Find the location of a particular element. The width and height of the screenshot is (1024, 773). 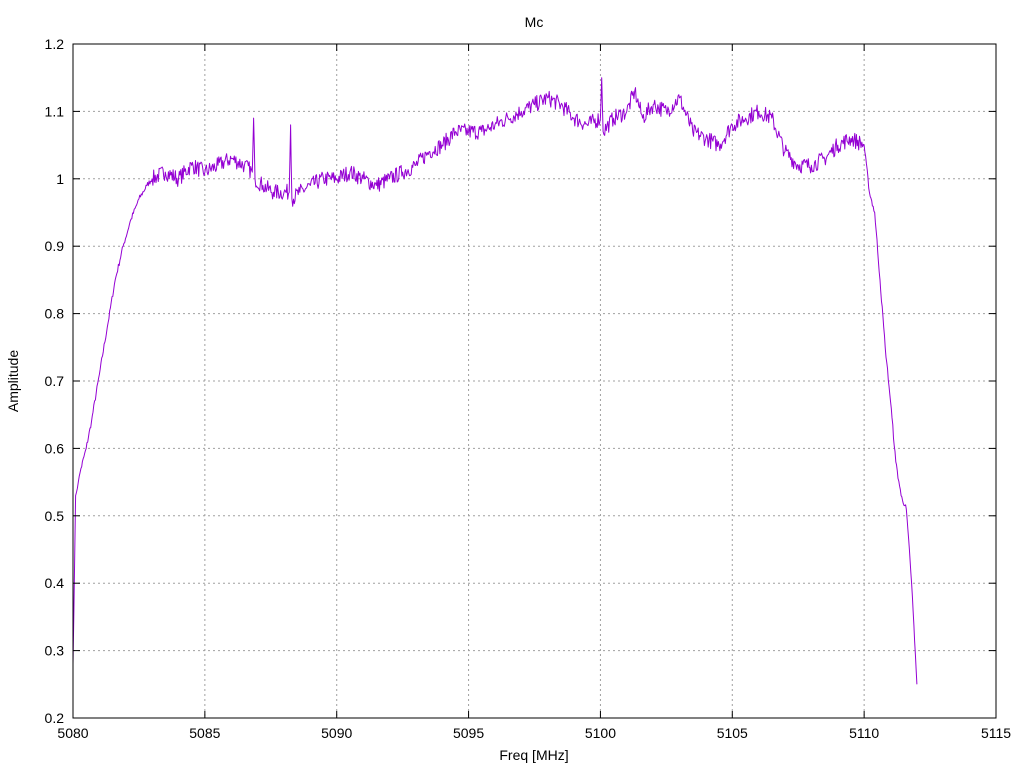

y-tick-label: 0.3 is located at coordinates (55, 651).